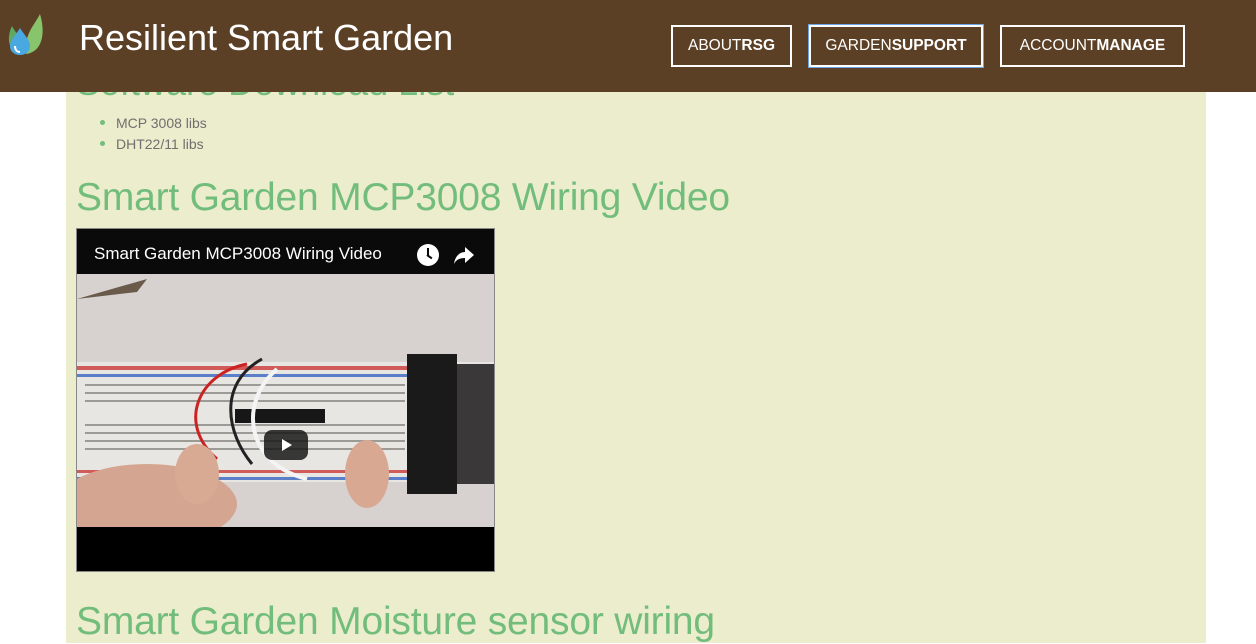  I want to click on nav-account-bold: MANAGE, so click(1131, 45).